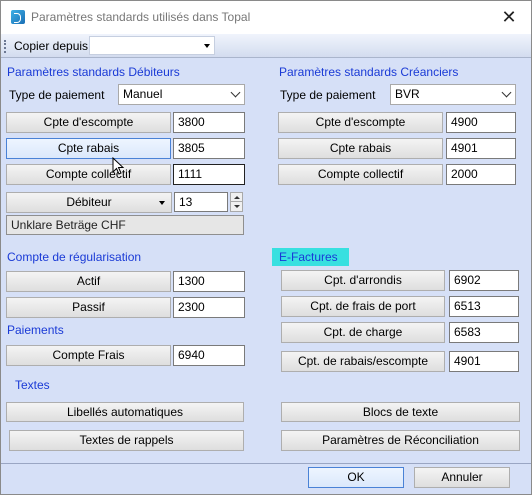 Image resolution: width=532 pixels, height=495 pixels. I want to click on debiteurs-rabais-button: Cpte rabais, so click(88, 148).